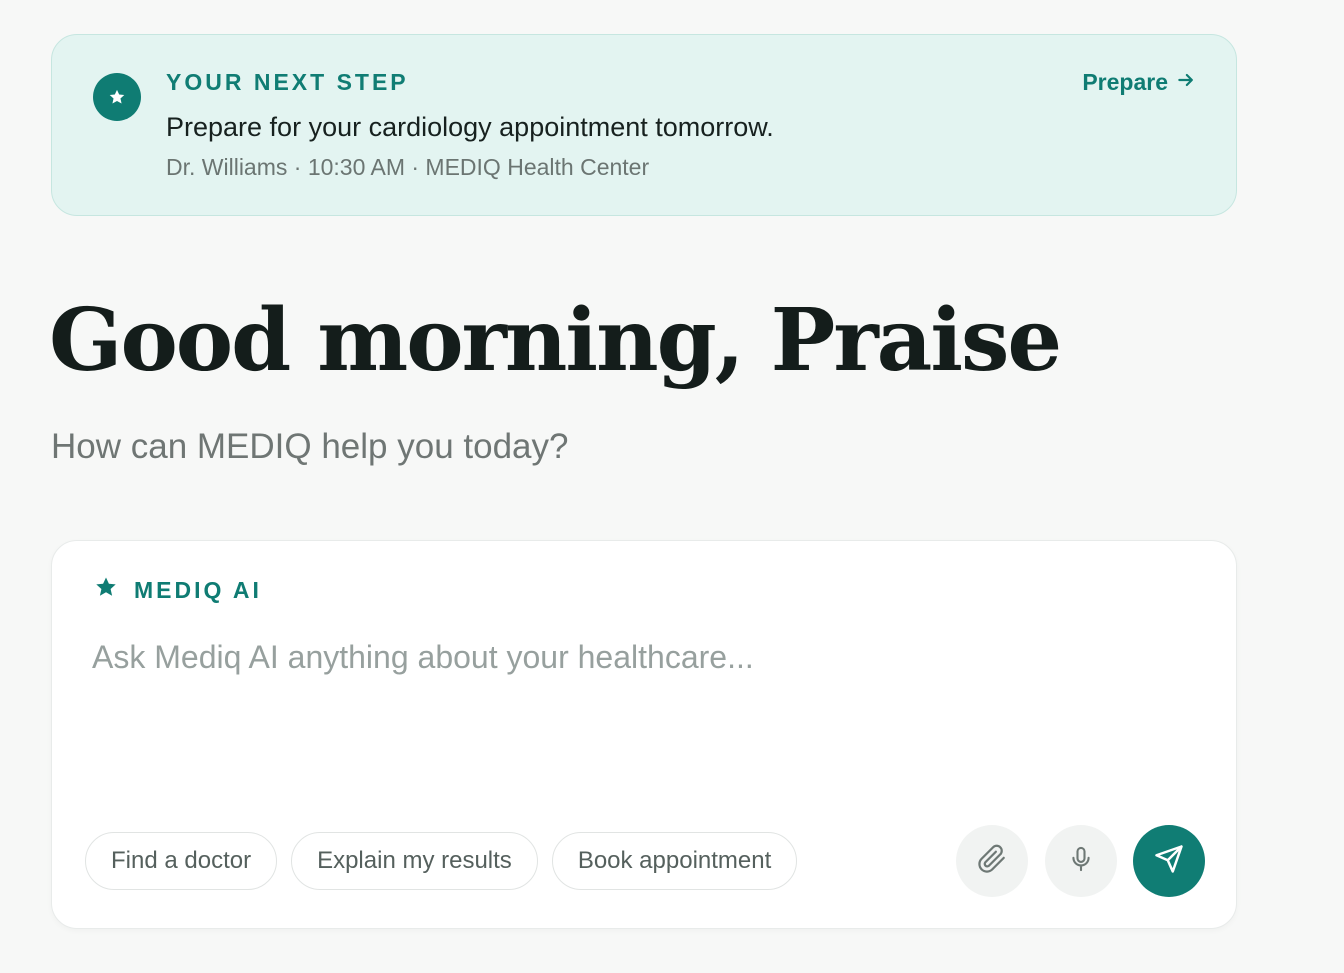  I want to click on paperclip-icon, so click(992, 861).